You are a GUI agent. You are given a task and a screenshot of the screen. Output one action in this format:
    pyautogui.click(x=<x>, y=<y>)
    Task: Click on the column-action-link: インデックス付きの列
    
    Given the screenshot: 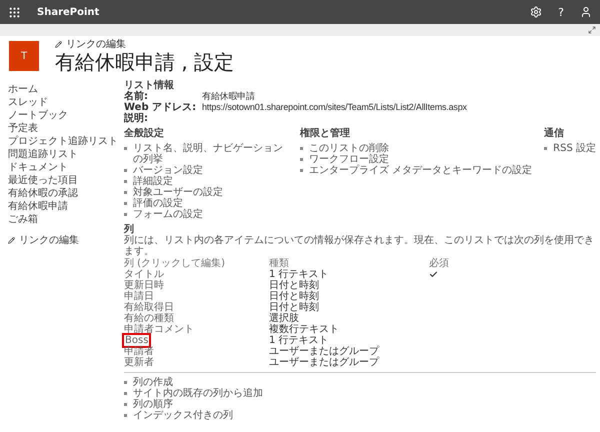 What is the action you would take?
    pyautogui.click(x=183, y=415)
    